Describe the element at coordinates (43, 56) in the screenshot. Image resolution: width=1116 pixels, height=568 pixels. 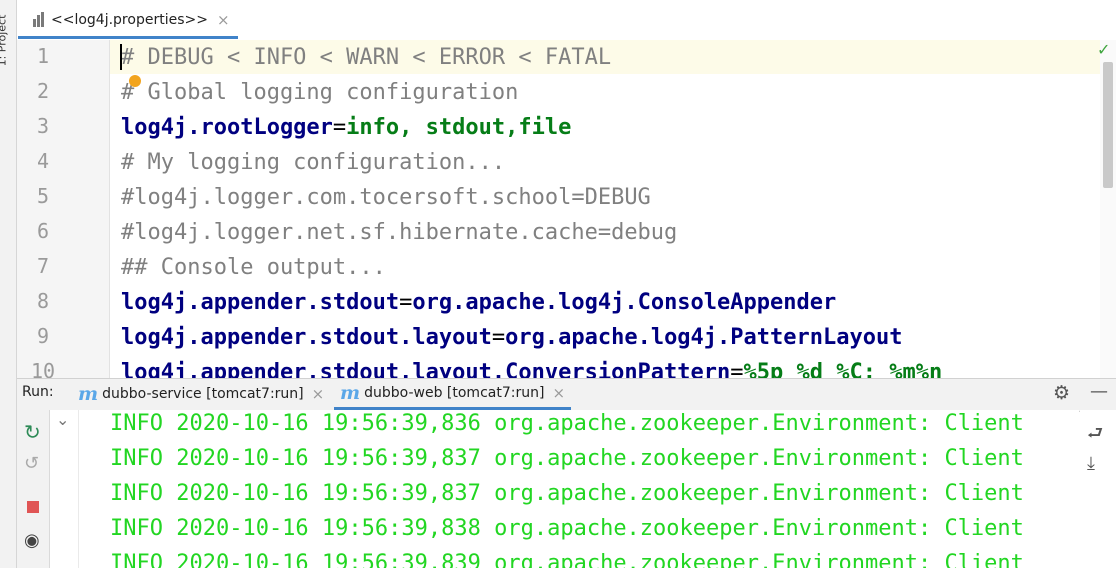
I see `line-number: 1` at that location.